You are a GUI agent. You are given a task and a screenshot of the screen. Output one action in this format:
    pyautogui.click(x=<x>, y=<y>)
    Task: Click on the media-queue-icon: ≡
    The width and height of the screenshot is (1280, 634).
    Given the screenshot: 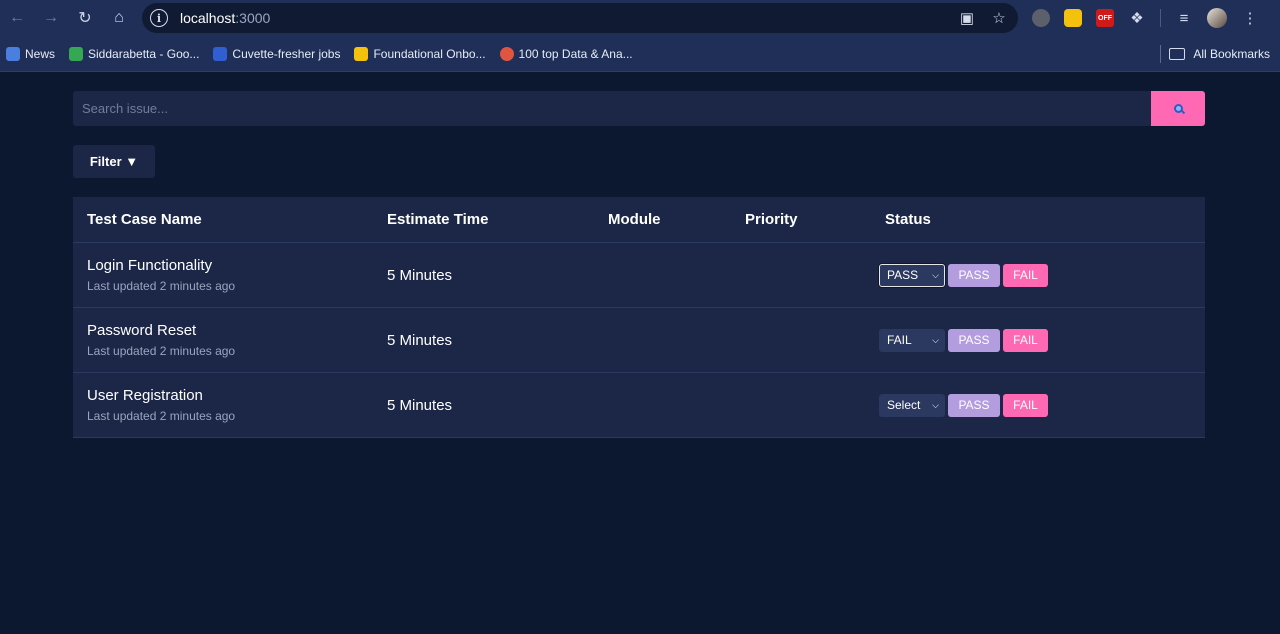 What is the action you would take?
    pyautogui.click(x=1184, y=18)
    